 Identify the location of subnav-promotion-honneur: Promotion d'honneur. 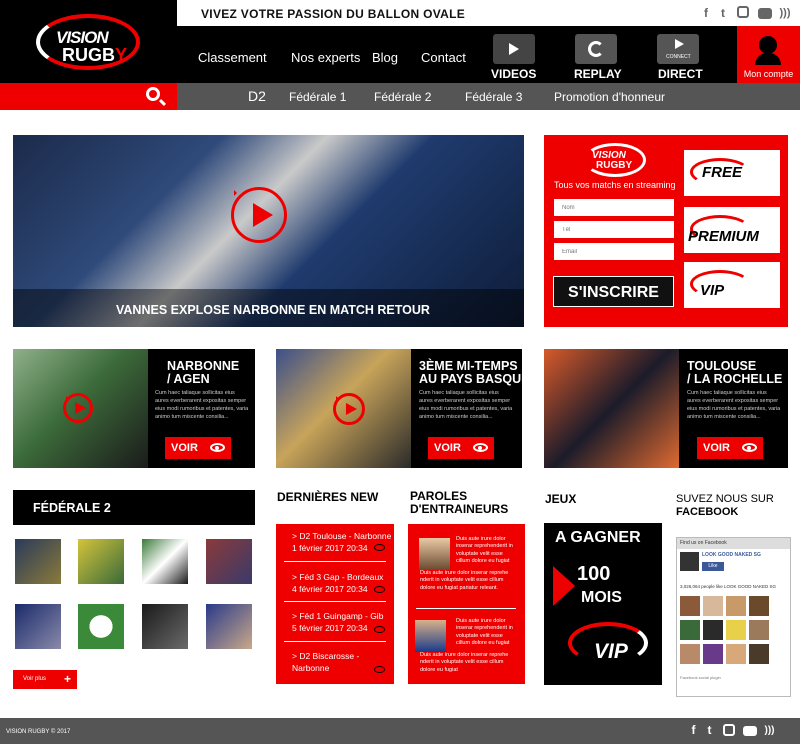
(609, 97).